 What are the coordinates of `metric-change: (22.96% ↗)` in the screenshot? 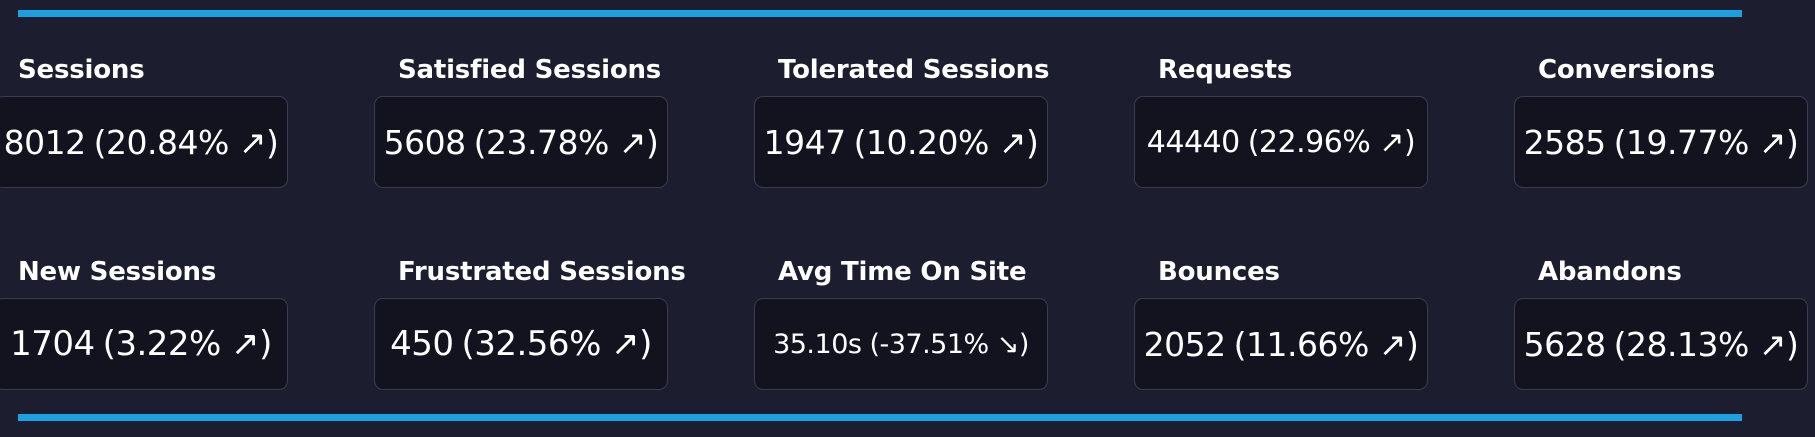 It's located at (1331, 142).